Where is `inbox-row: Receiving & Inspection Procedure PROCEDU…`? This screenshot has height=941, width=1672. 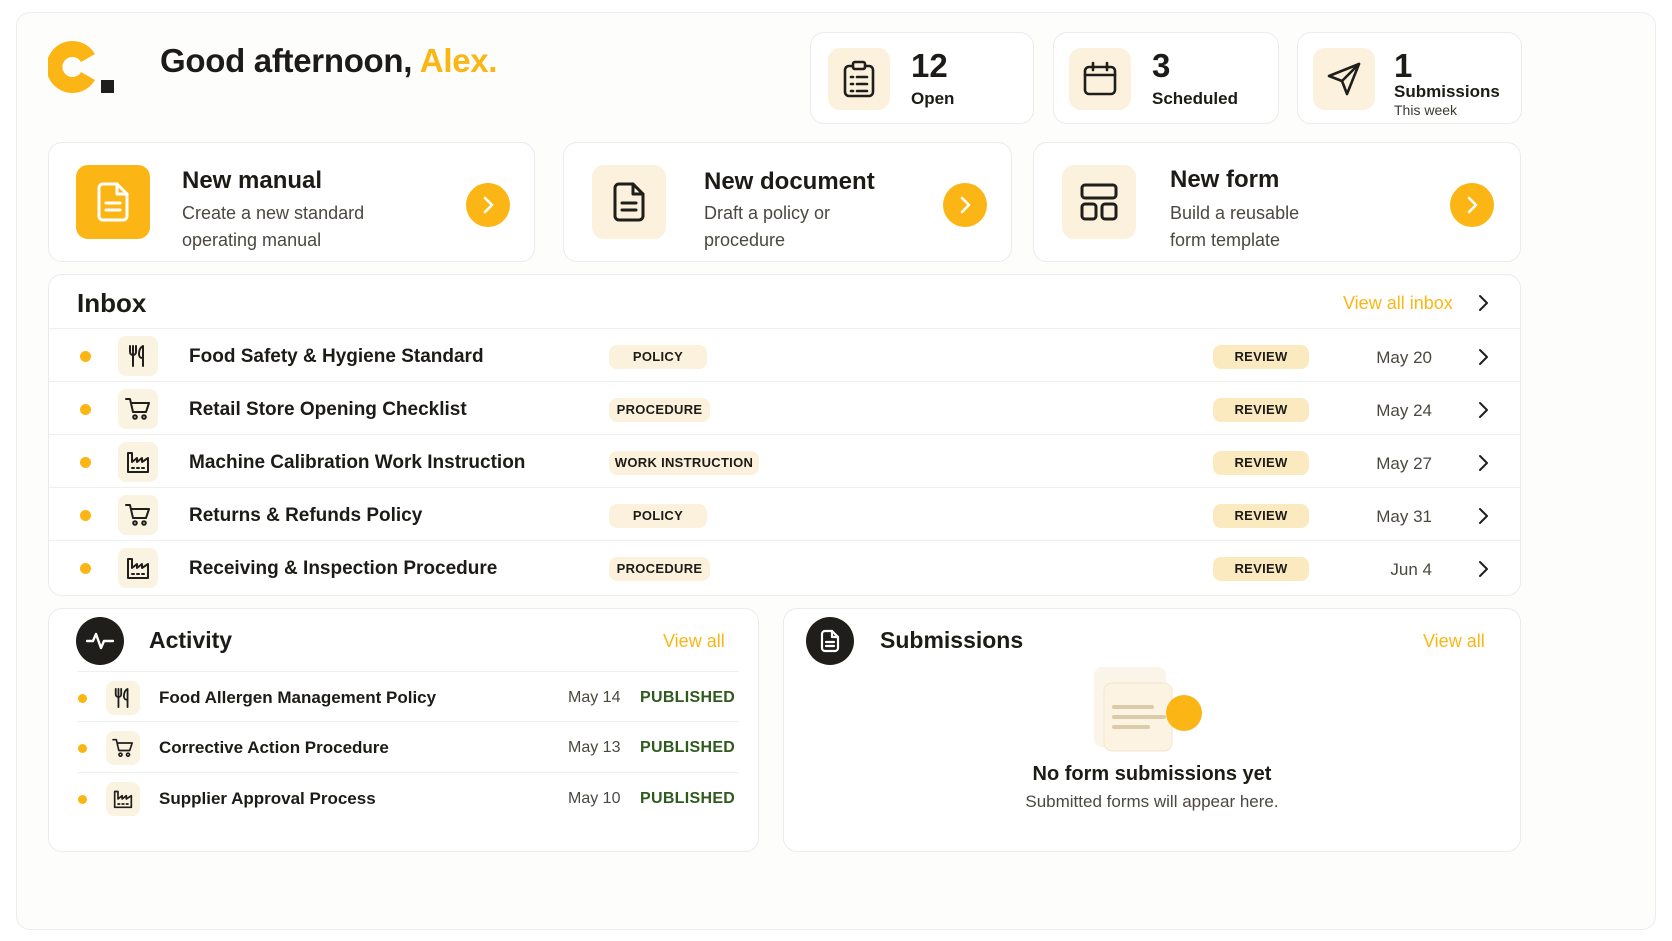
inbox-row: Receiving & Inspection Procedure PROCEDU… is located at coordinates (784, 568).